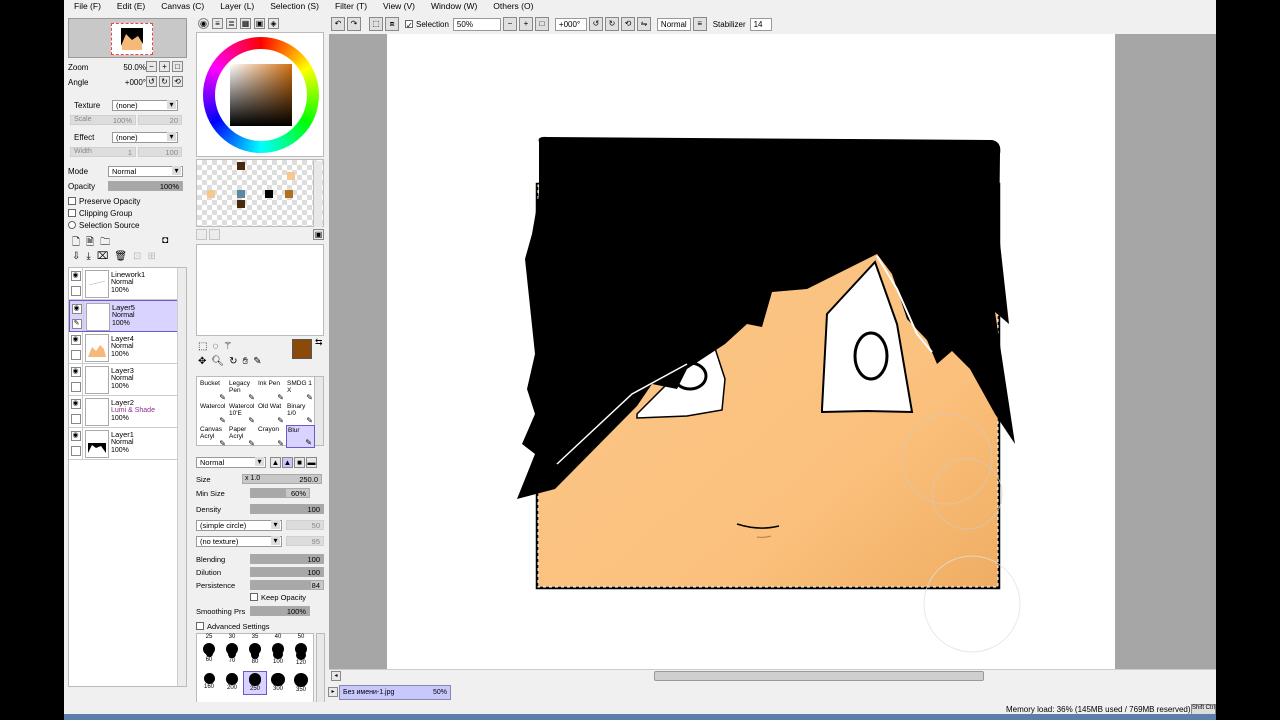 The width and height of the screenshot is (1280, 720). Describe the element at coordinates (300, 436) in the screenshot. I see `brush-tool: Blur ✎` at that location.